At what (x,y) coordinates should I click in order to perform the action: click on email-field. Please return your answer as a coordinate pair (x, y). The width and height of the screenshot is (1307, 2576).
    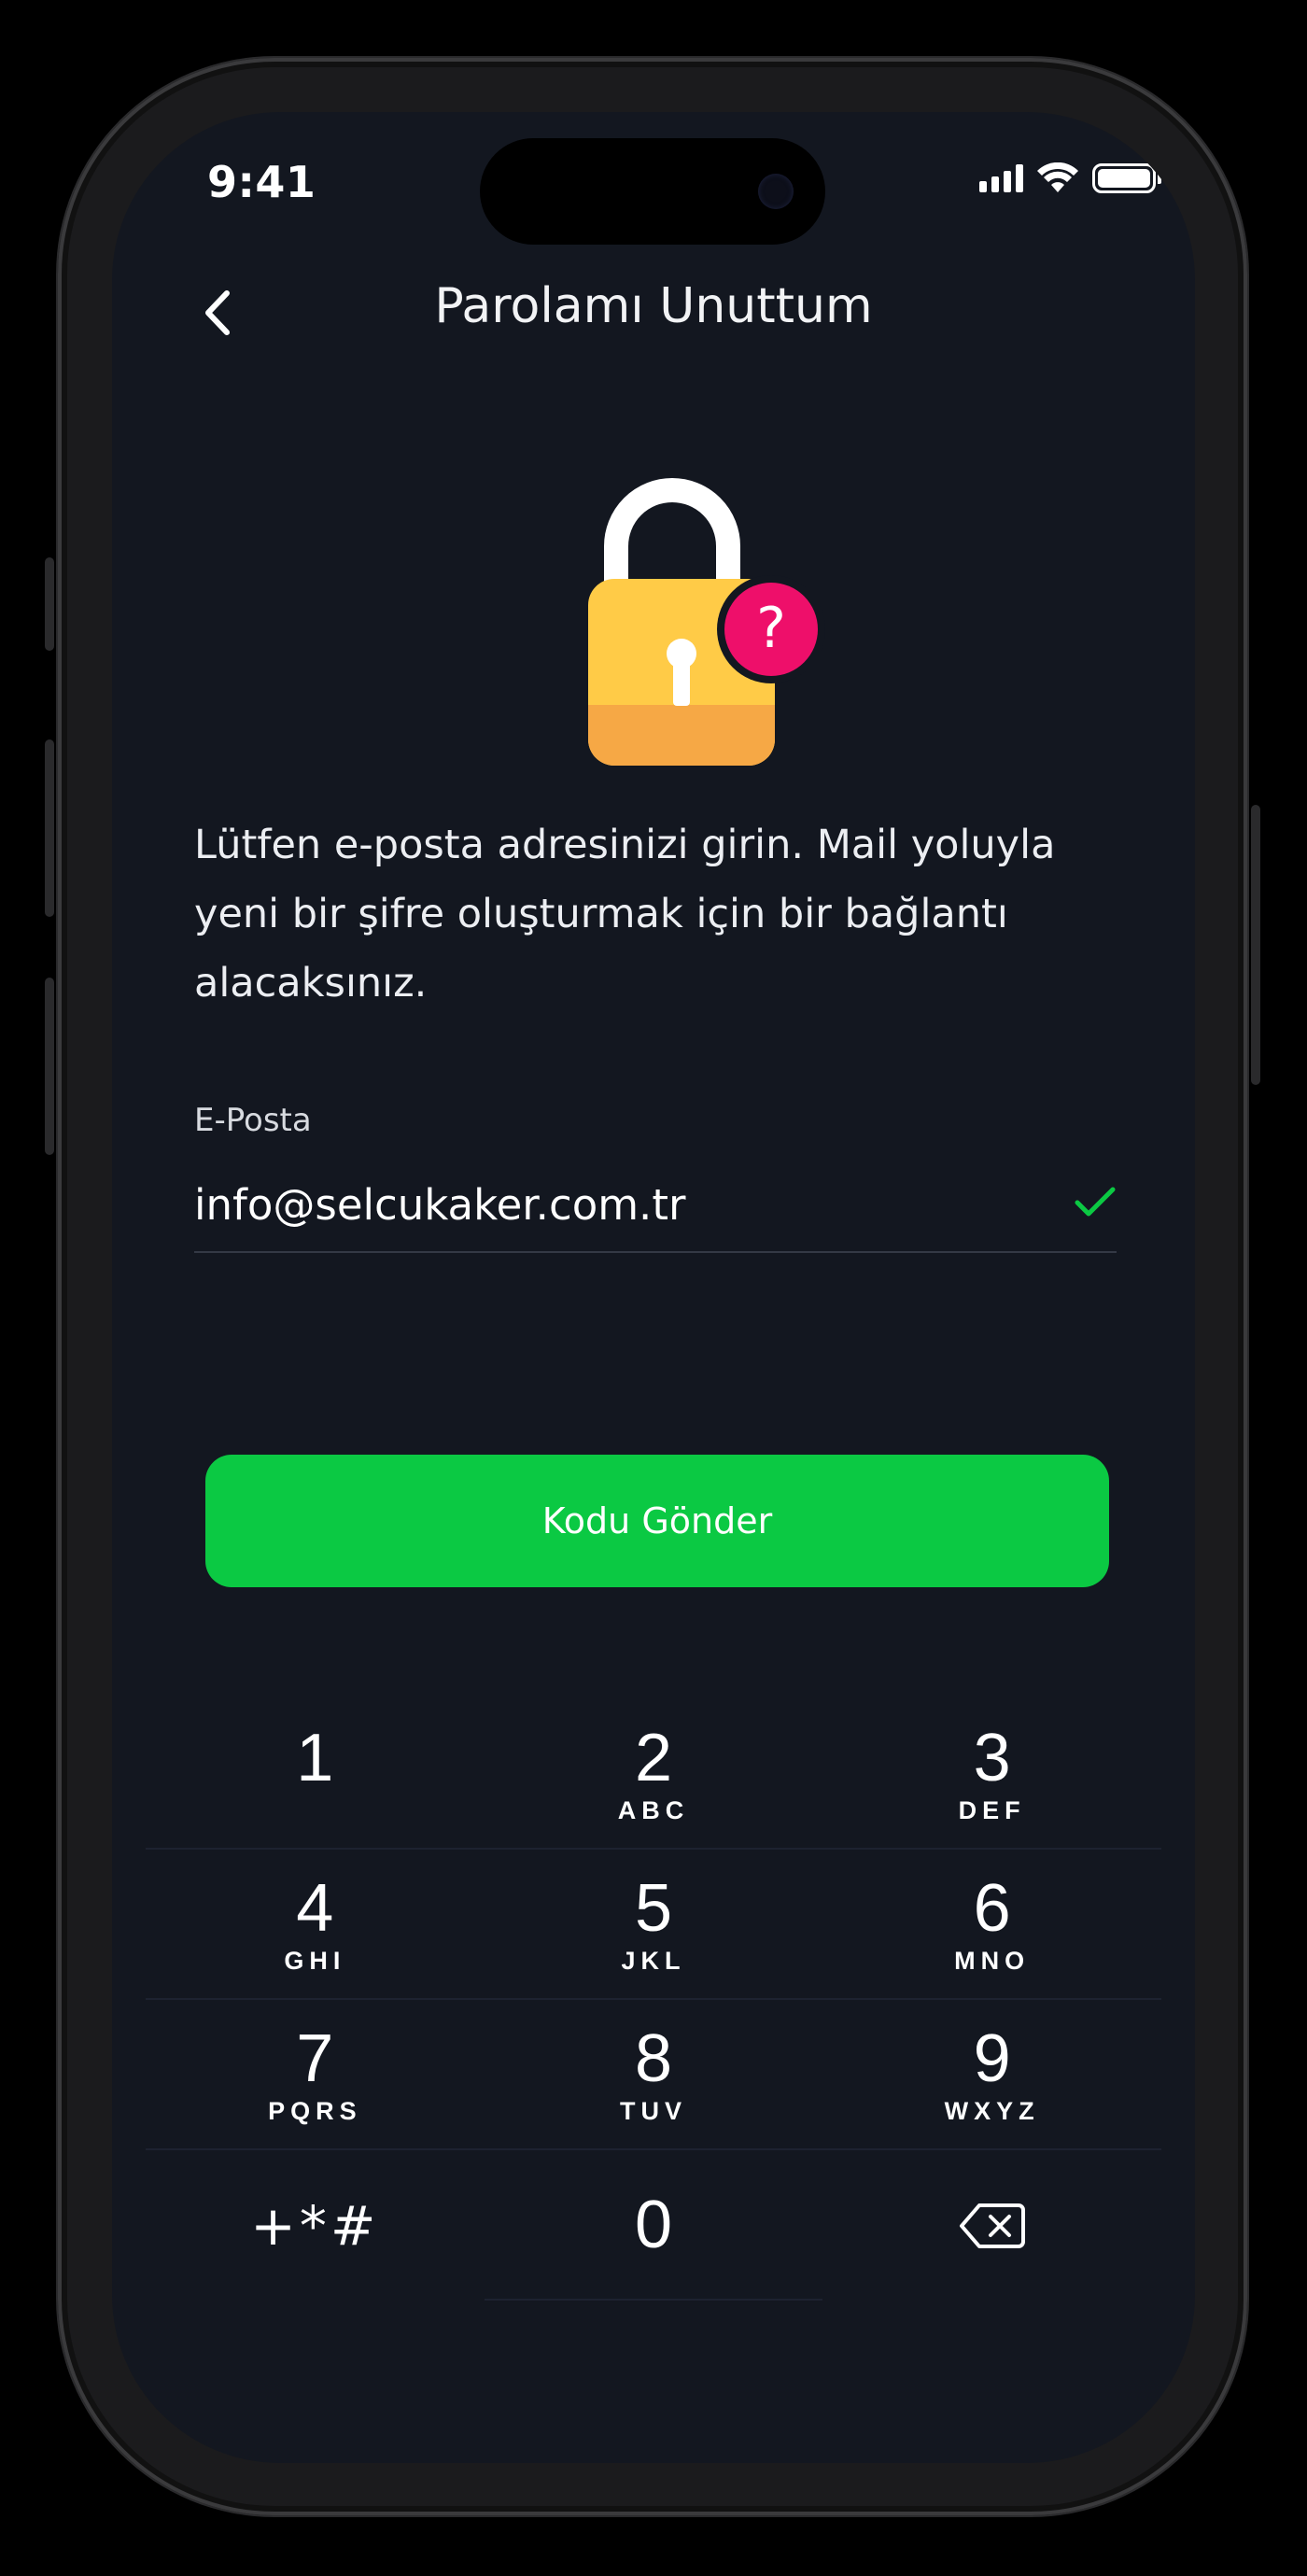
    Looking at the image, I should click on (656, 1210).